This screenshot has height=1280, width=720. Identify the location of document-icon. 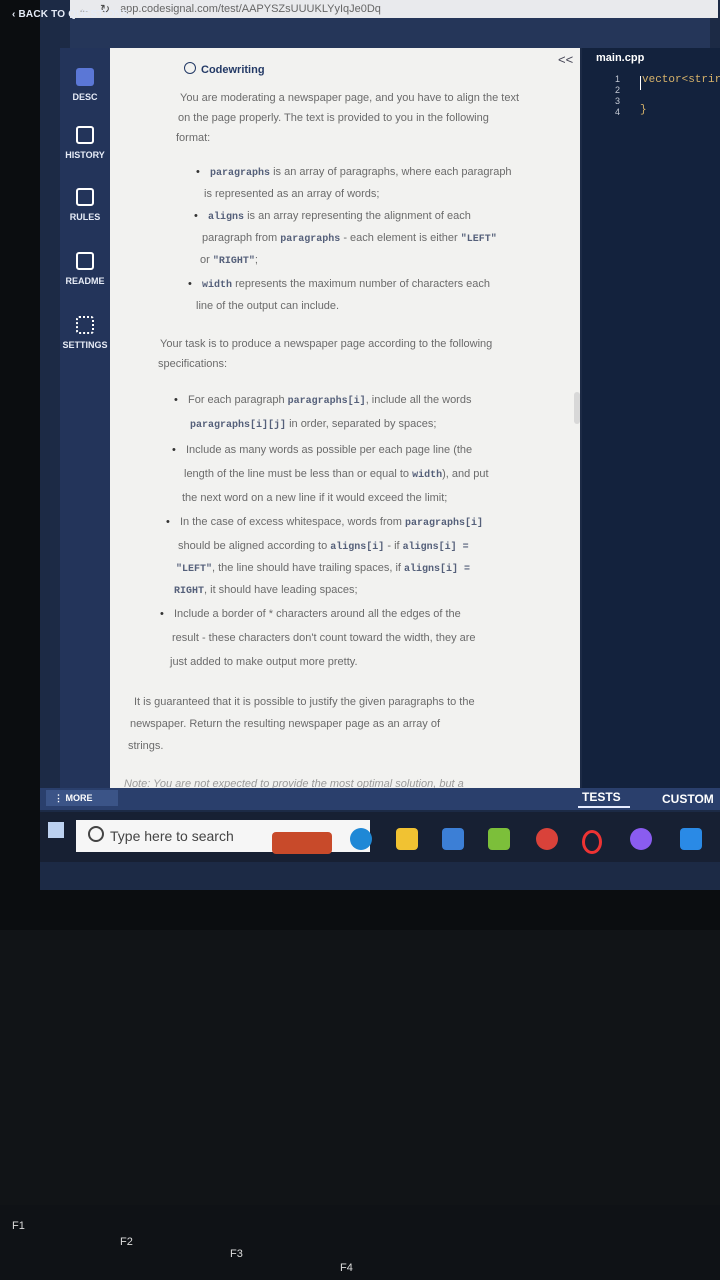
(85, 77).